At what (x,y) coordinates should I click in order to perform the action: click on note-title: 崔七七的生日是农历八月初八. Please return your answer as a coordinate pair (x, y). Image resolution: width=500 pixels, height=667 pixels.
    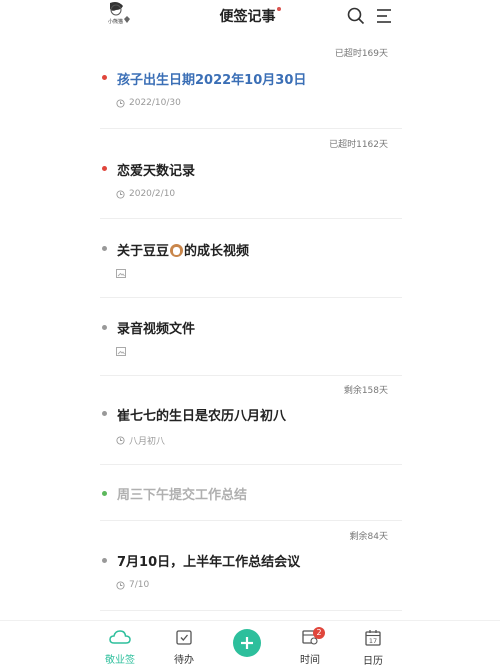
    Looking at the image, I should click on (202, 416).